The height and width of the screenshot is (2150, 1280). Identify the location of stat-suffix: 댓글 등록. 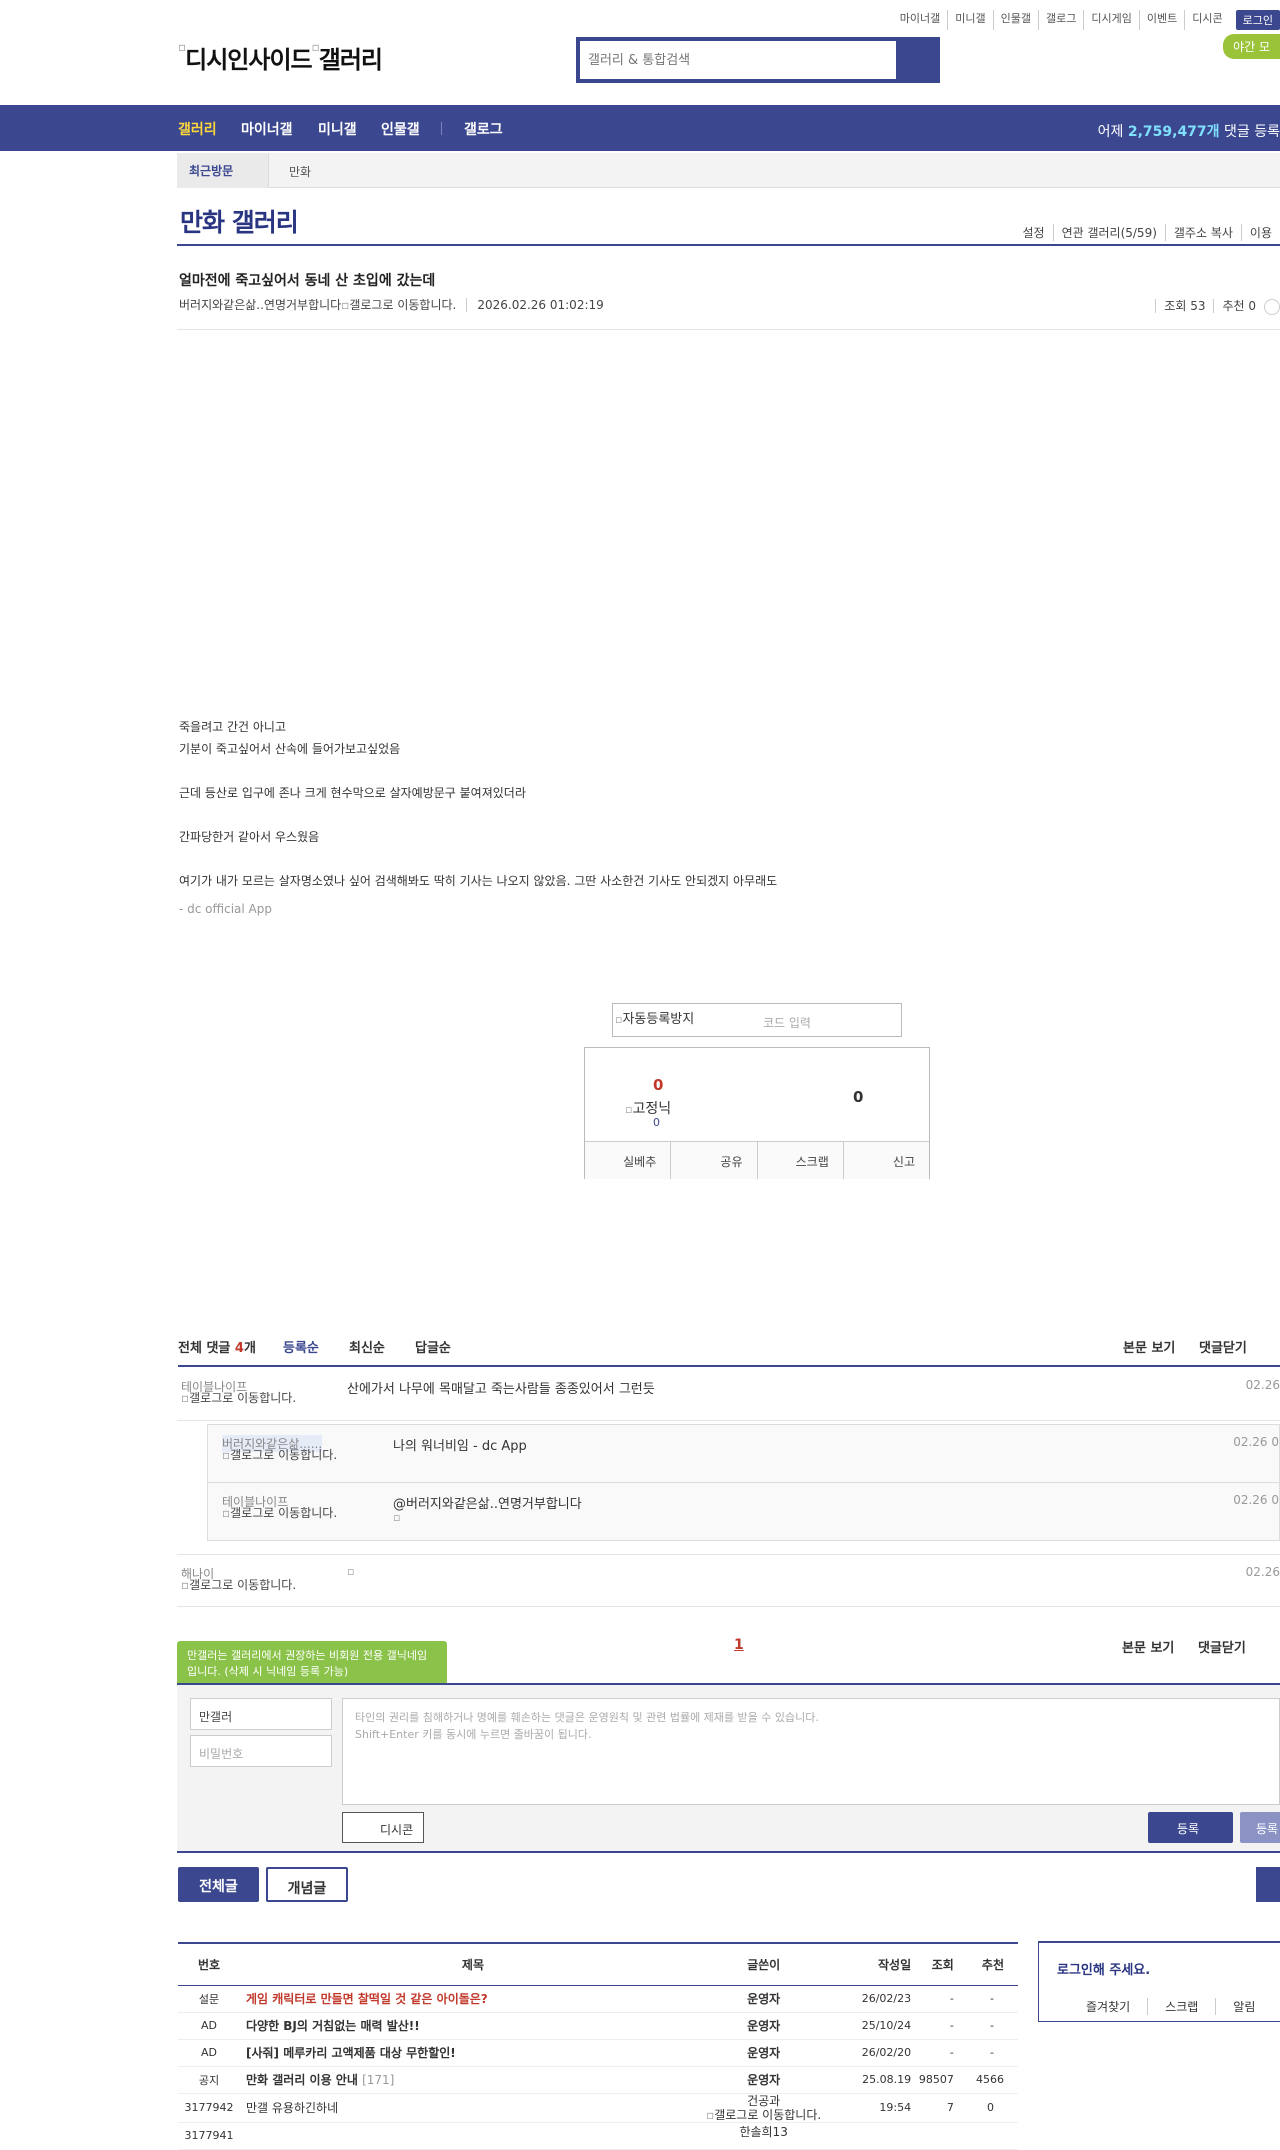
(1252, 132).